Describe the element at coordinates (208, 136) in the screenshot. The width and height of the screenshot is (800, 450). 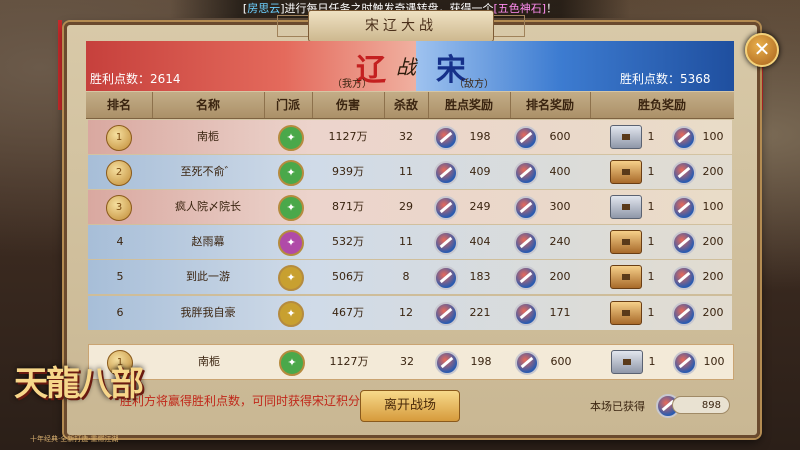
I see `player-name: 南栀` at that location.